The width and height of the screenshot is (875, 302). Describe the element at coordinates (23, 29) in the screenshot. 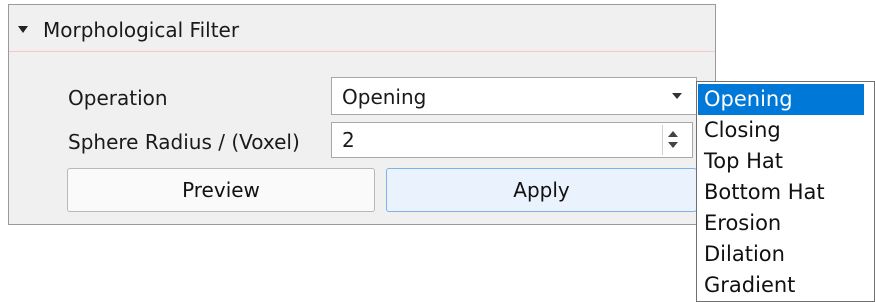

I see `collapse-arrow-icon` at that location.